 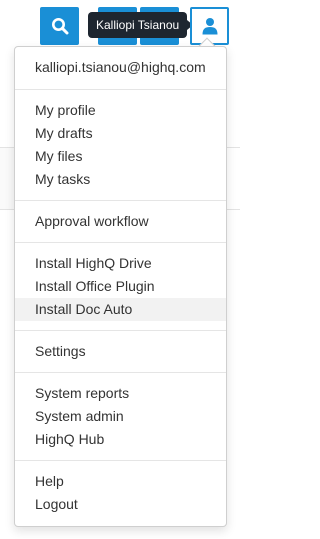 What do you see at coordinates (120, 393) in the screenshot?
I see `menu-item-system-reports: System reports` at bounding box center [120, 393].